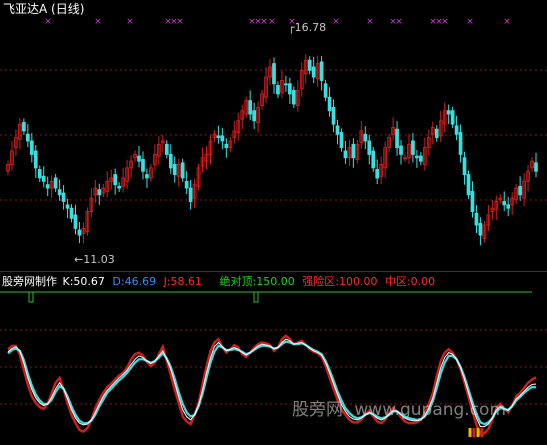 The width and height of the screenshot is (547, 445). I want to click on j-value: J:58.61, so click(183, 281).